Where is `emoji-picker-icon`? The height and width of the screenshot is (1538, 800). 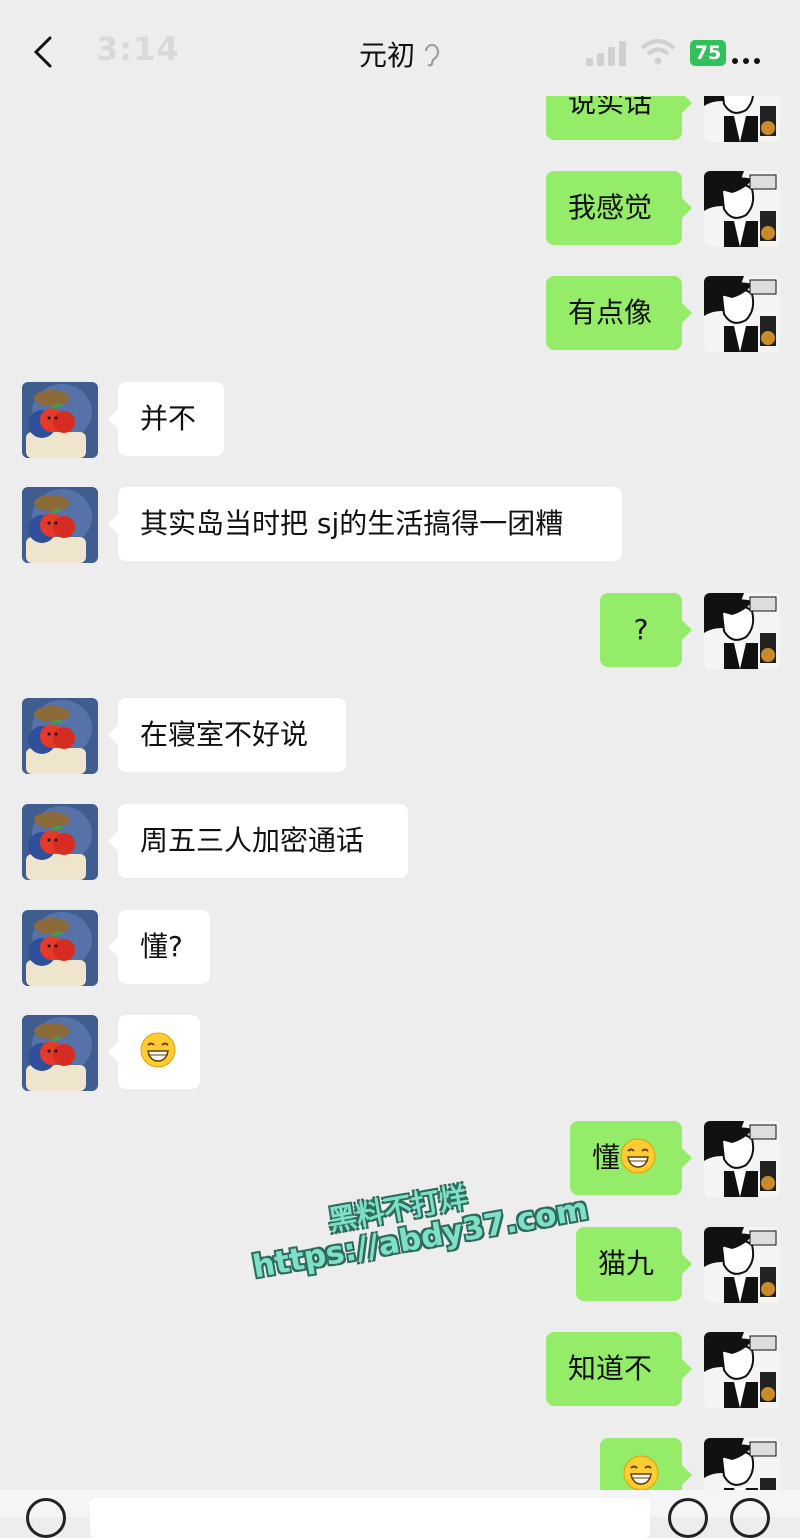
emoji-picker-icon is located at coordinates (688, 1518).